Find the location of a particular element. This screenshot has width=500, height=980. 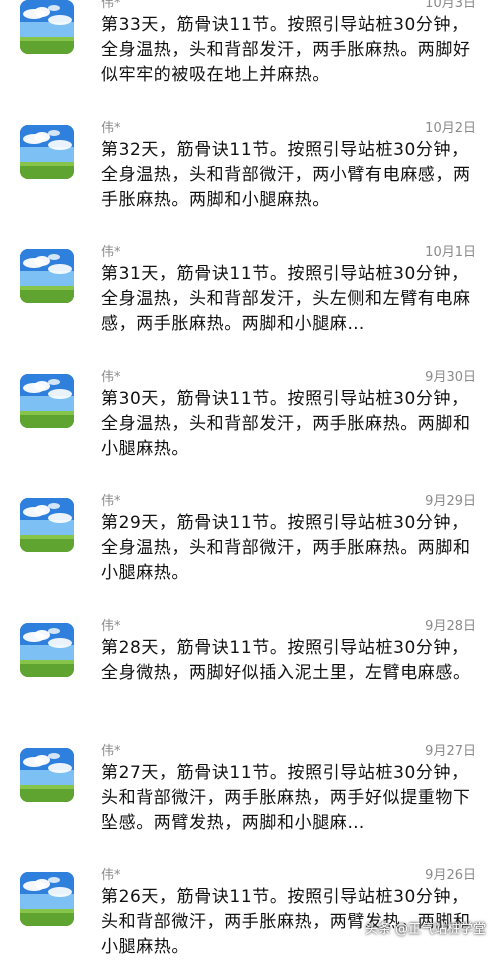

message-date: 10月2日 is located at coordinates (450, 128).